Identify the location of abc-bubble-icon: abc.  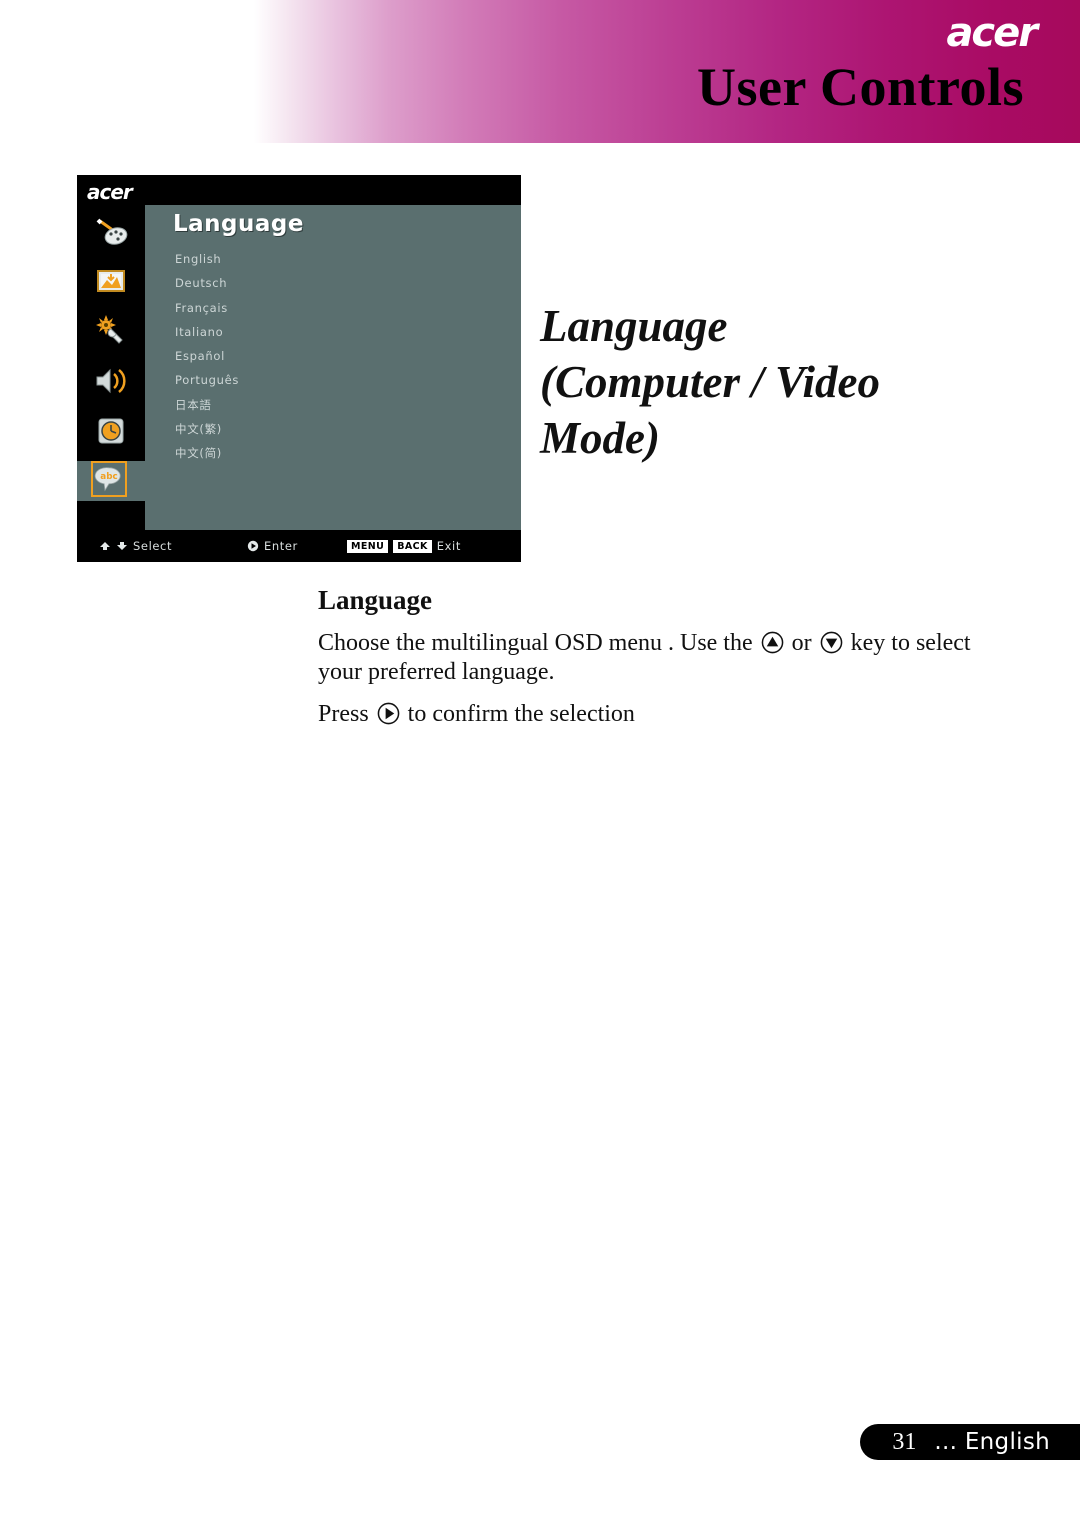
(107, 479).